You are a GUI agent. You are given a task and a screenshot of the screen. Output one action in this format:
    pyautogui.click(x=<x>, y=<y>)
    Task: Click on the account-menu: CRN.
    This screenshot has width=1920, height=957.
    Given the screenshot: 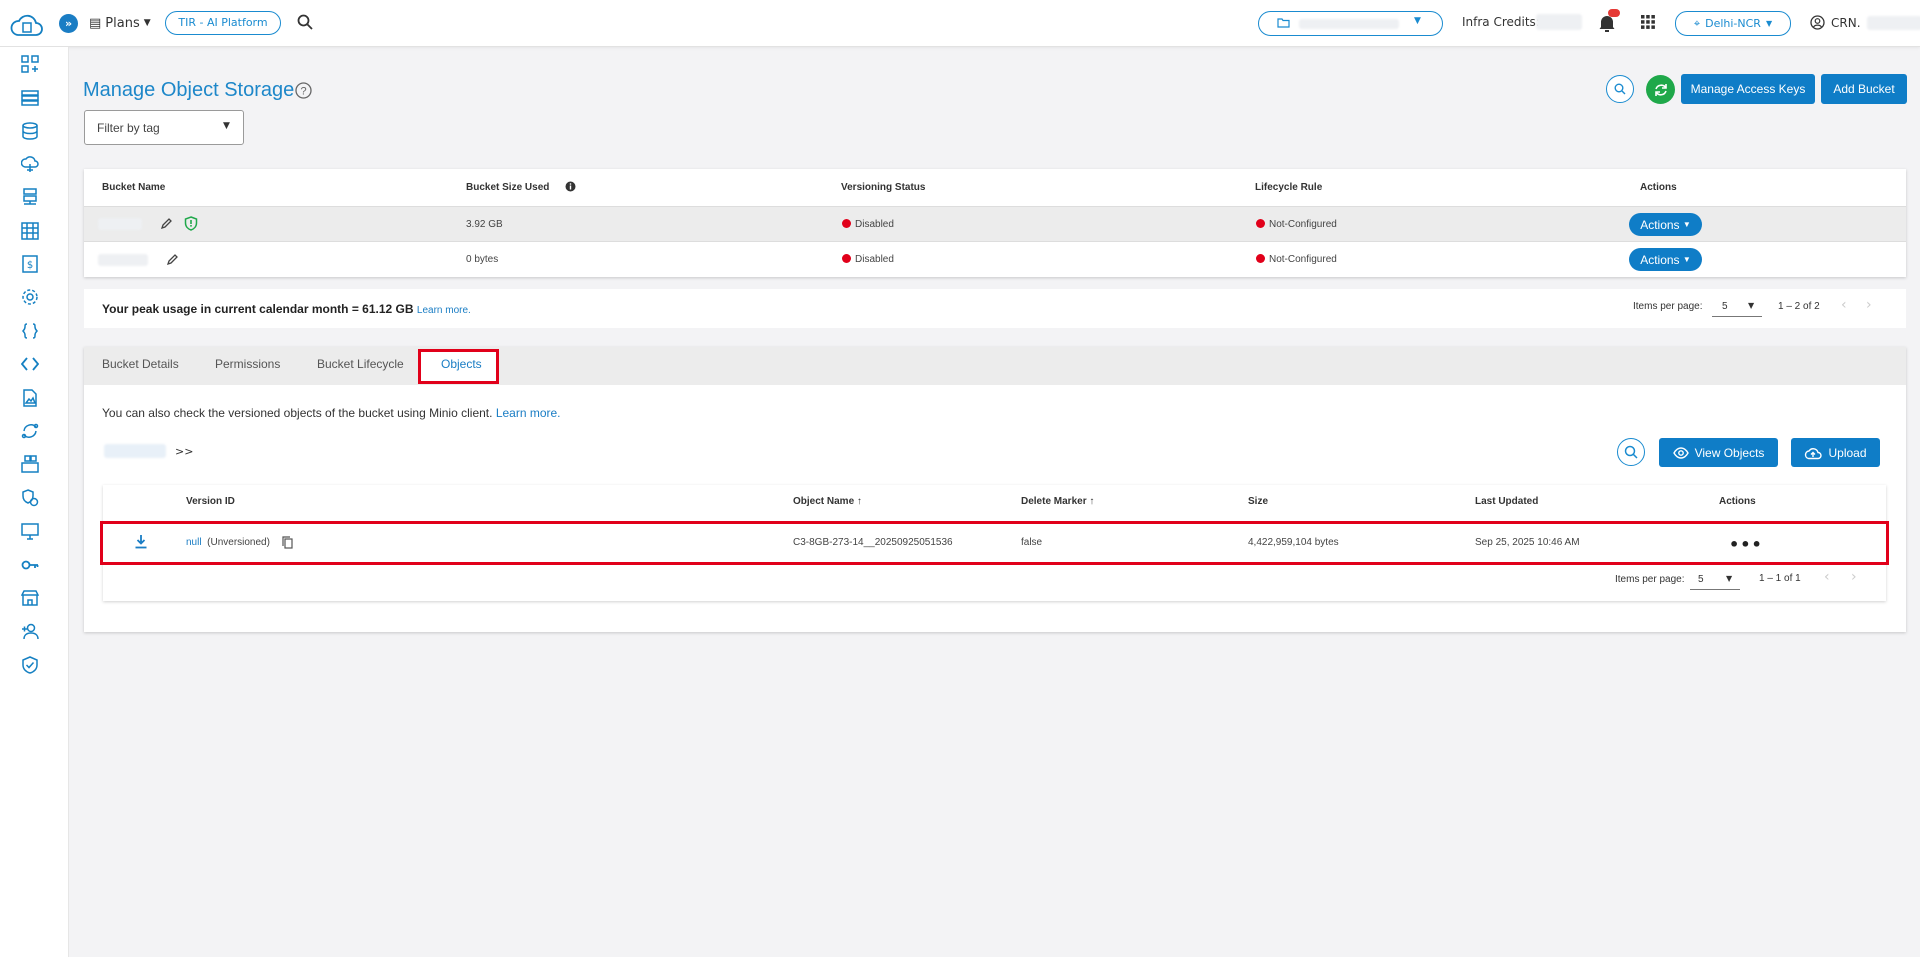 What is the action you would take?
    pyautogui.click(x=1865, y=22)
    